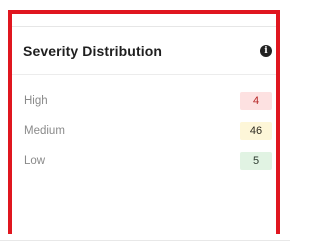  Describe the element at coordinates (256, 161) in the screenshot. I see `severity-count-low: 5` at that location.